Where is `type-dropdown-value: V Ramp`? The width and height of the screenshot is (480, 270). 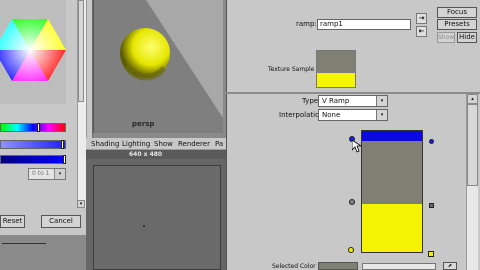 type-dropdown-value: V Ramp is located at coordinates (336, 101).